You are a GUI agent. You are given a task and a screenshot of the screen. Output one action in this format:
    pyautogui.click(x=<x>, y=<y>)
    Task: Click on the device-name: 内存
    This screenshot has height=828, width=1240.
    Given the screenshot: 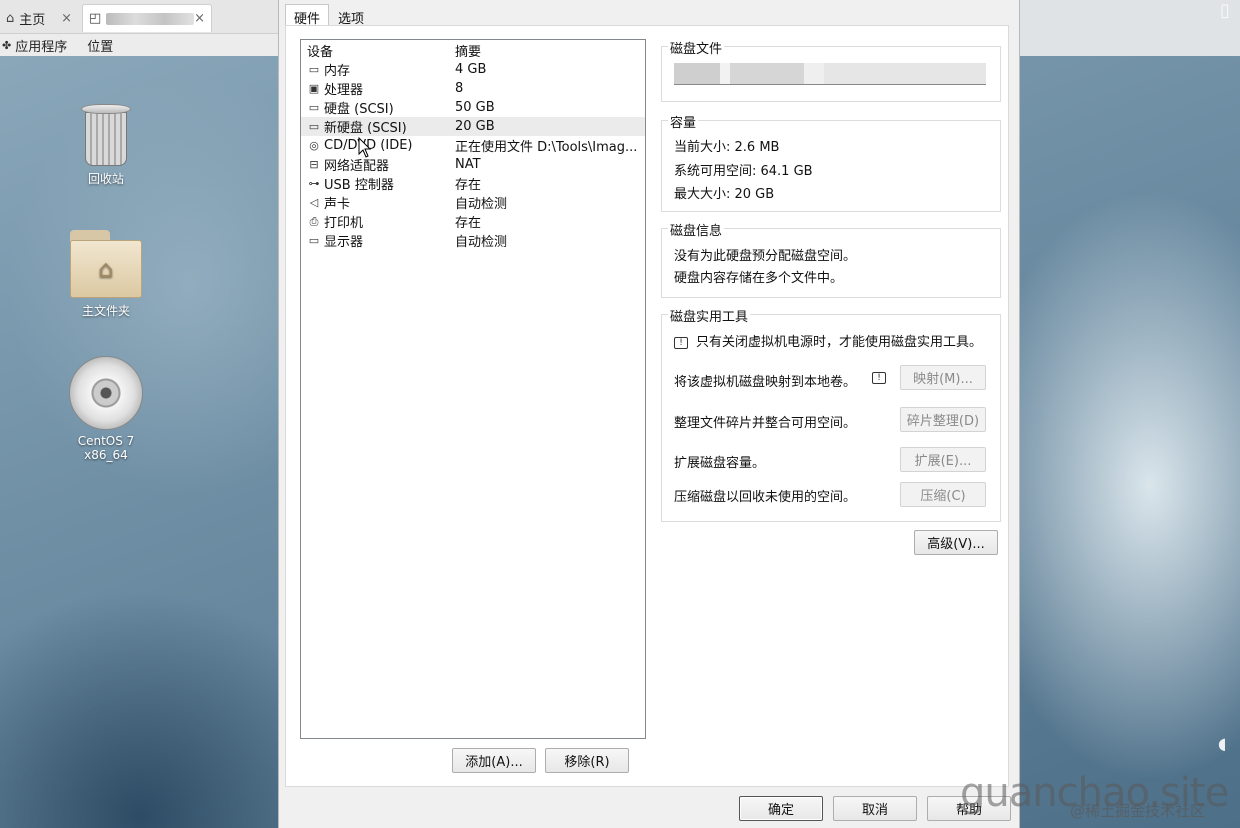 What is the action you would take?
    pyautogui.click(x=337, y=71)
    